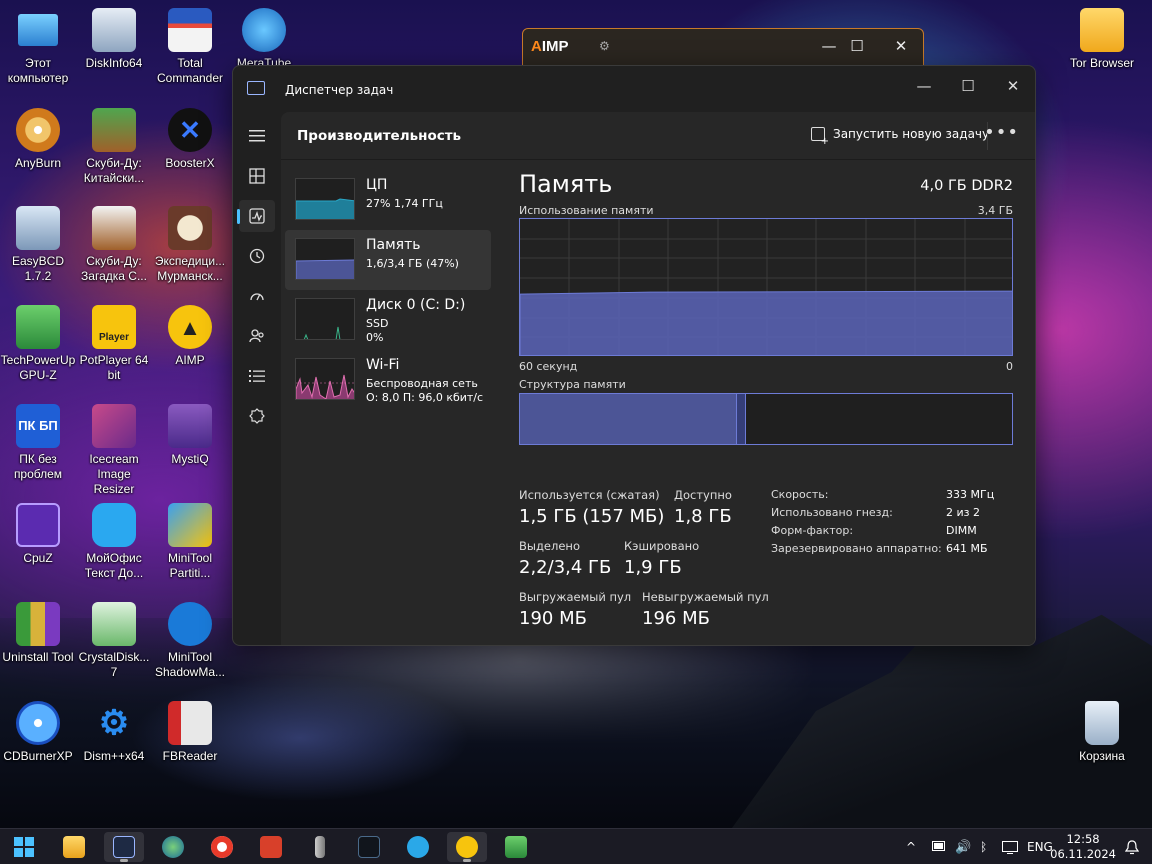 The height and width of the screenshot is (864, 1152). What do you see at coordinates (38, 30) in the screenshot?
I see `monitor-icon` at bounding box center [38, 30].